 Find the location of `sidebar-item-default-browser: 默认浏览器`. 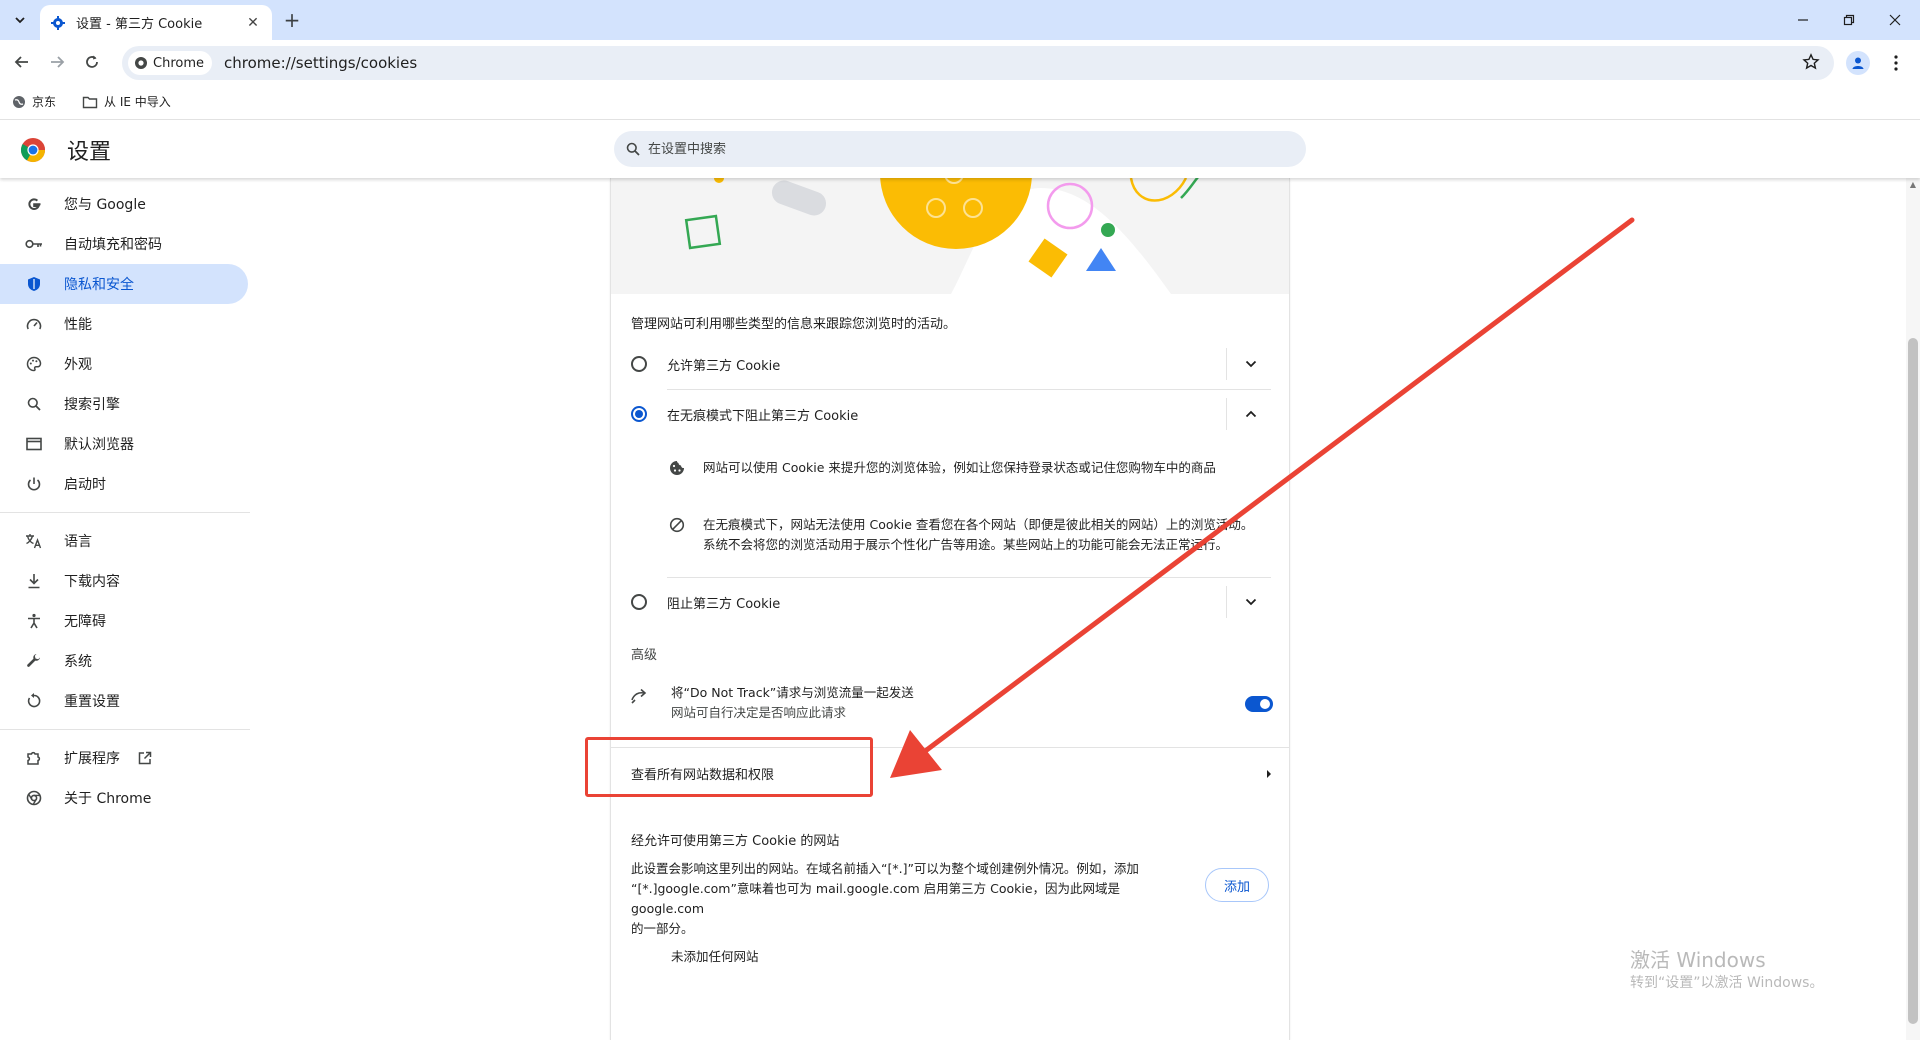

sidebar-item-default-browser: 默认浏览器 is located at coordinates (124, 444).